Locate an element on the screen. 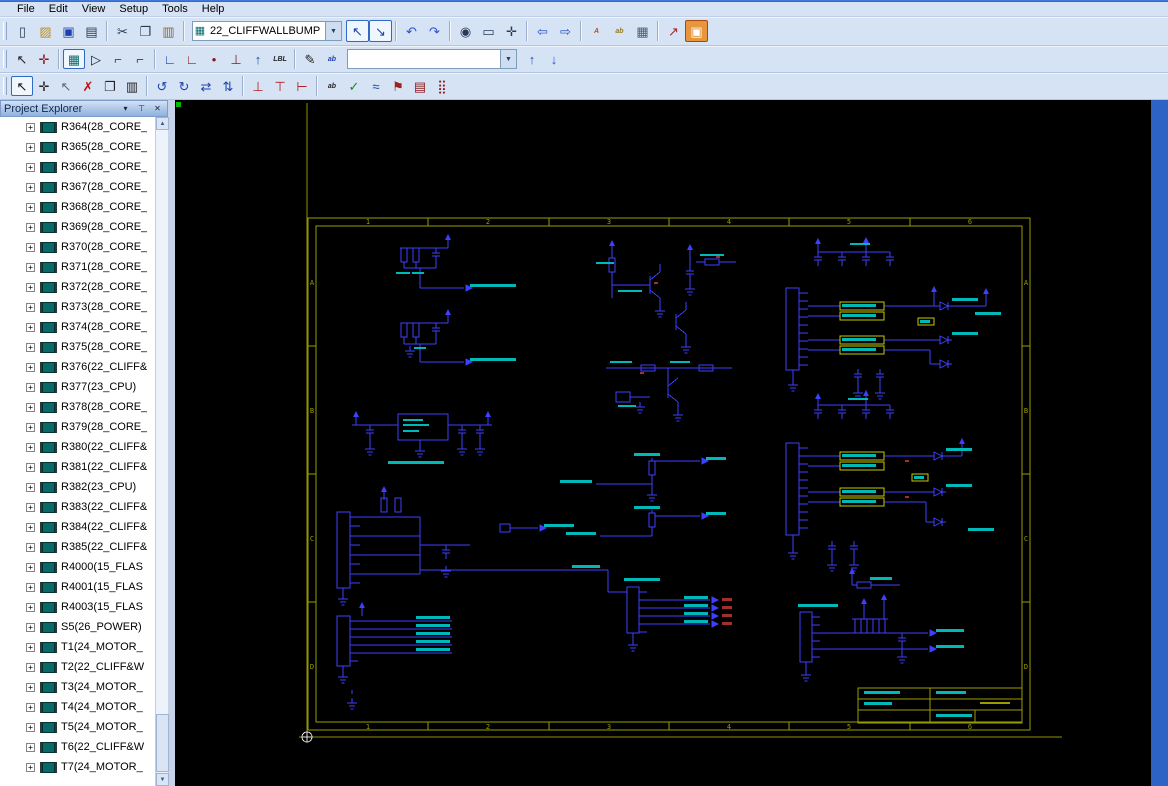  tree-item: + R384(22_CLIFF& is located at coordinates (77, 527).